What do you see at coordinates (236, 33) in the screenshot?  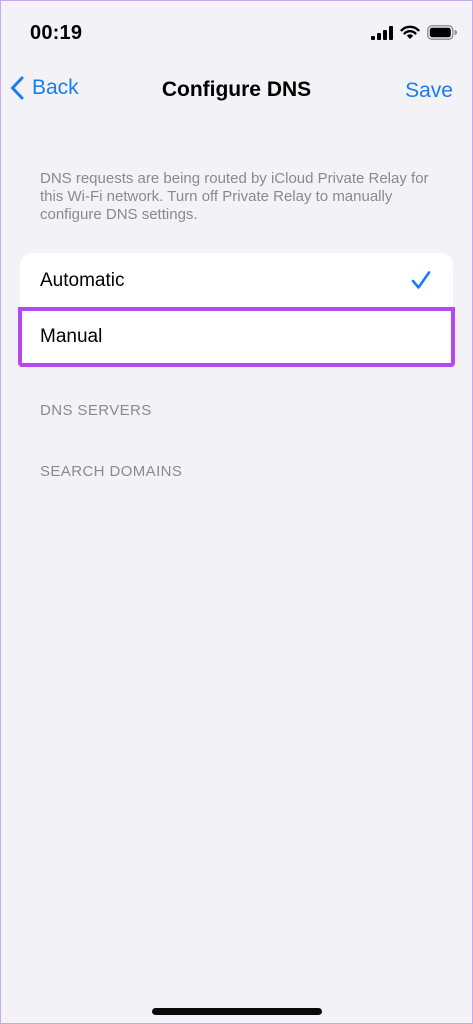 I see `status-bar: 00:19` at bounding box center [236, 33].